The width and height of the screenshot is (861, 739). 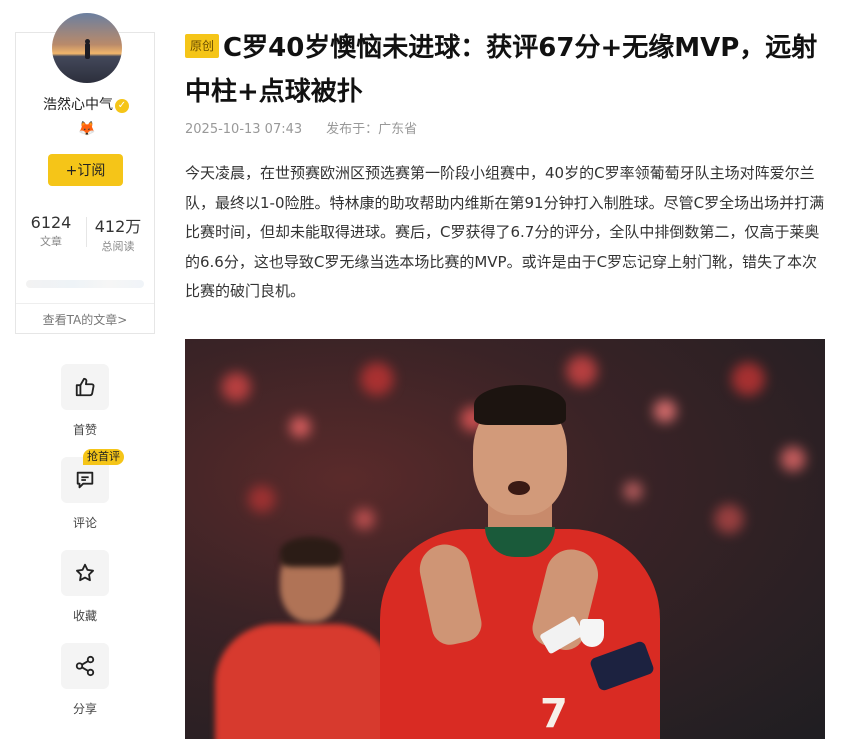 What do you see at coordinates (103, 457) in the screenshot?
I see `first-comment-badge: 抢首评` at bounding box center [103, 457].